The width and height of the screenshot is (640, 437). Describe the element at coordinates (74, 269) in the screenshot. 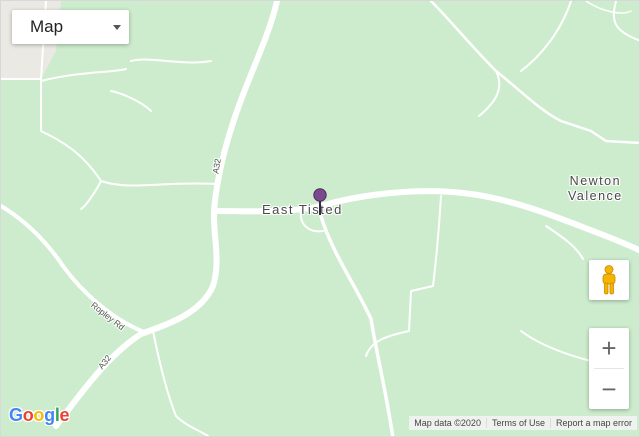

I see `road-ropley` at that location.